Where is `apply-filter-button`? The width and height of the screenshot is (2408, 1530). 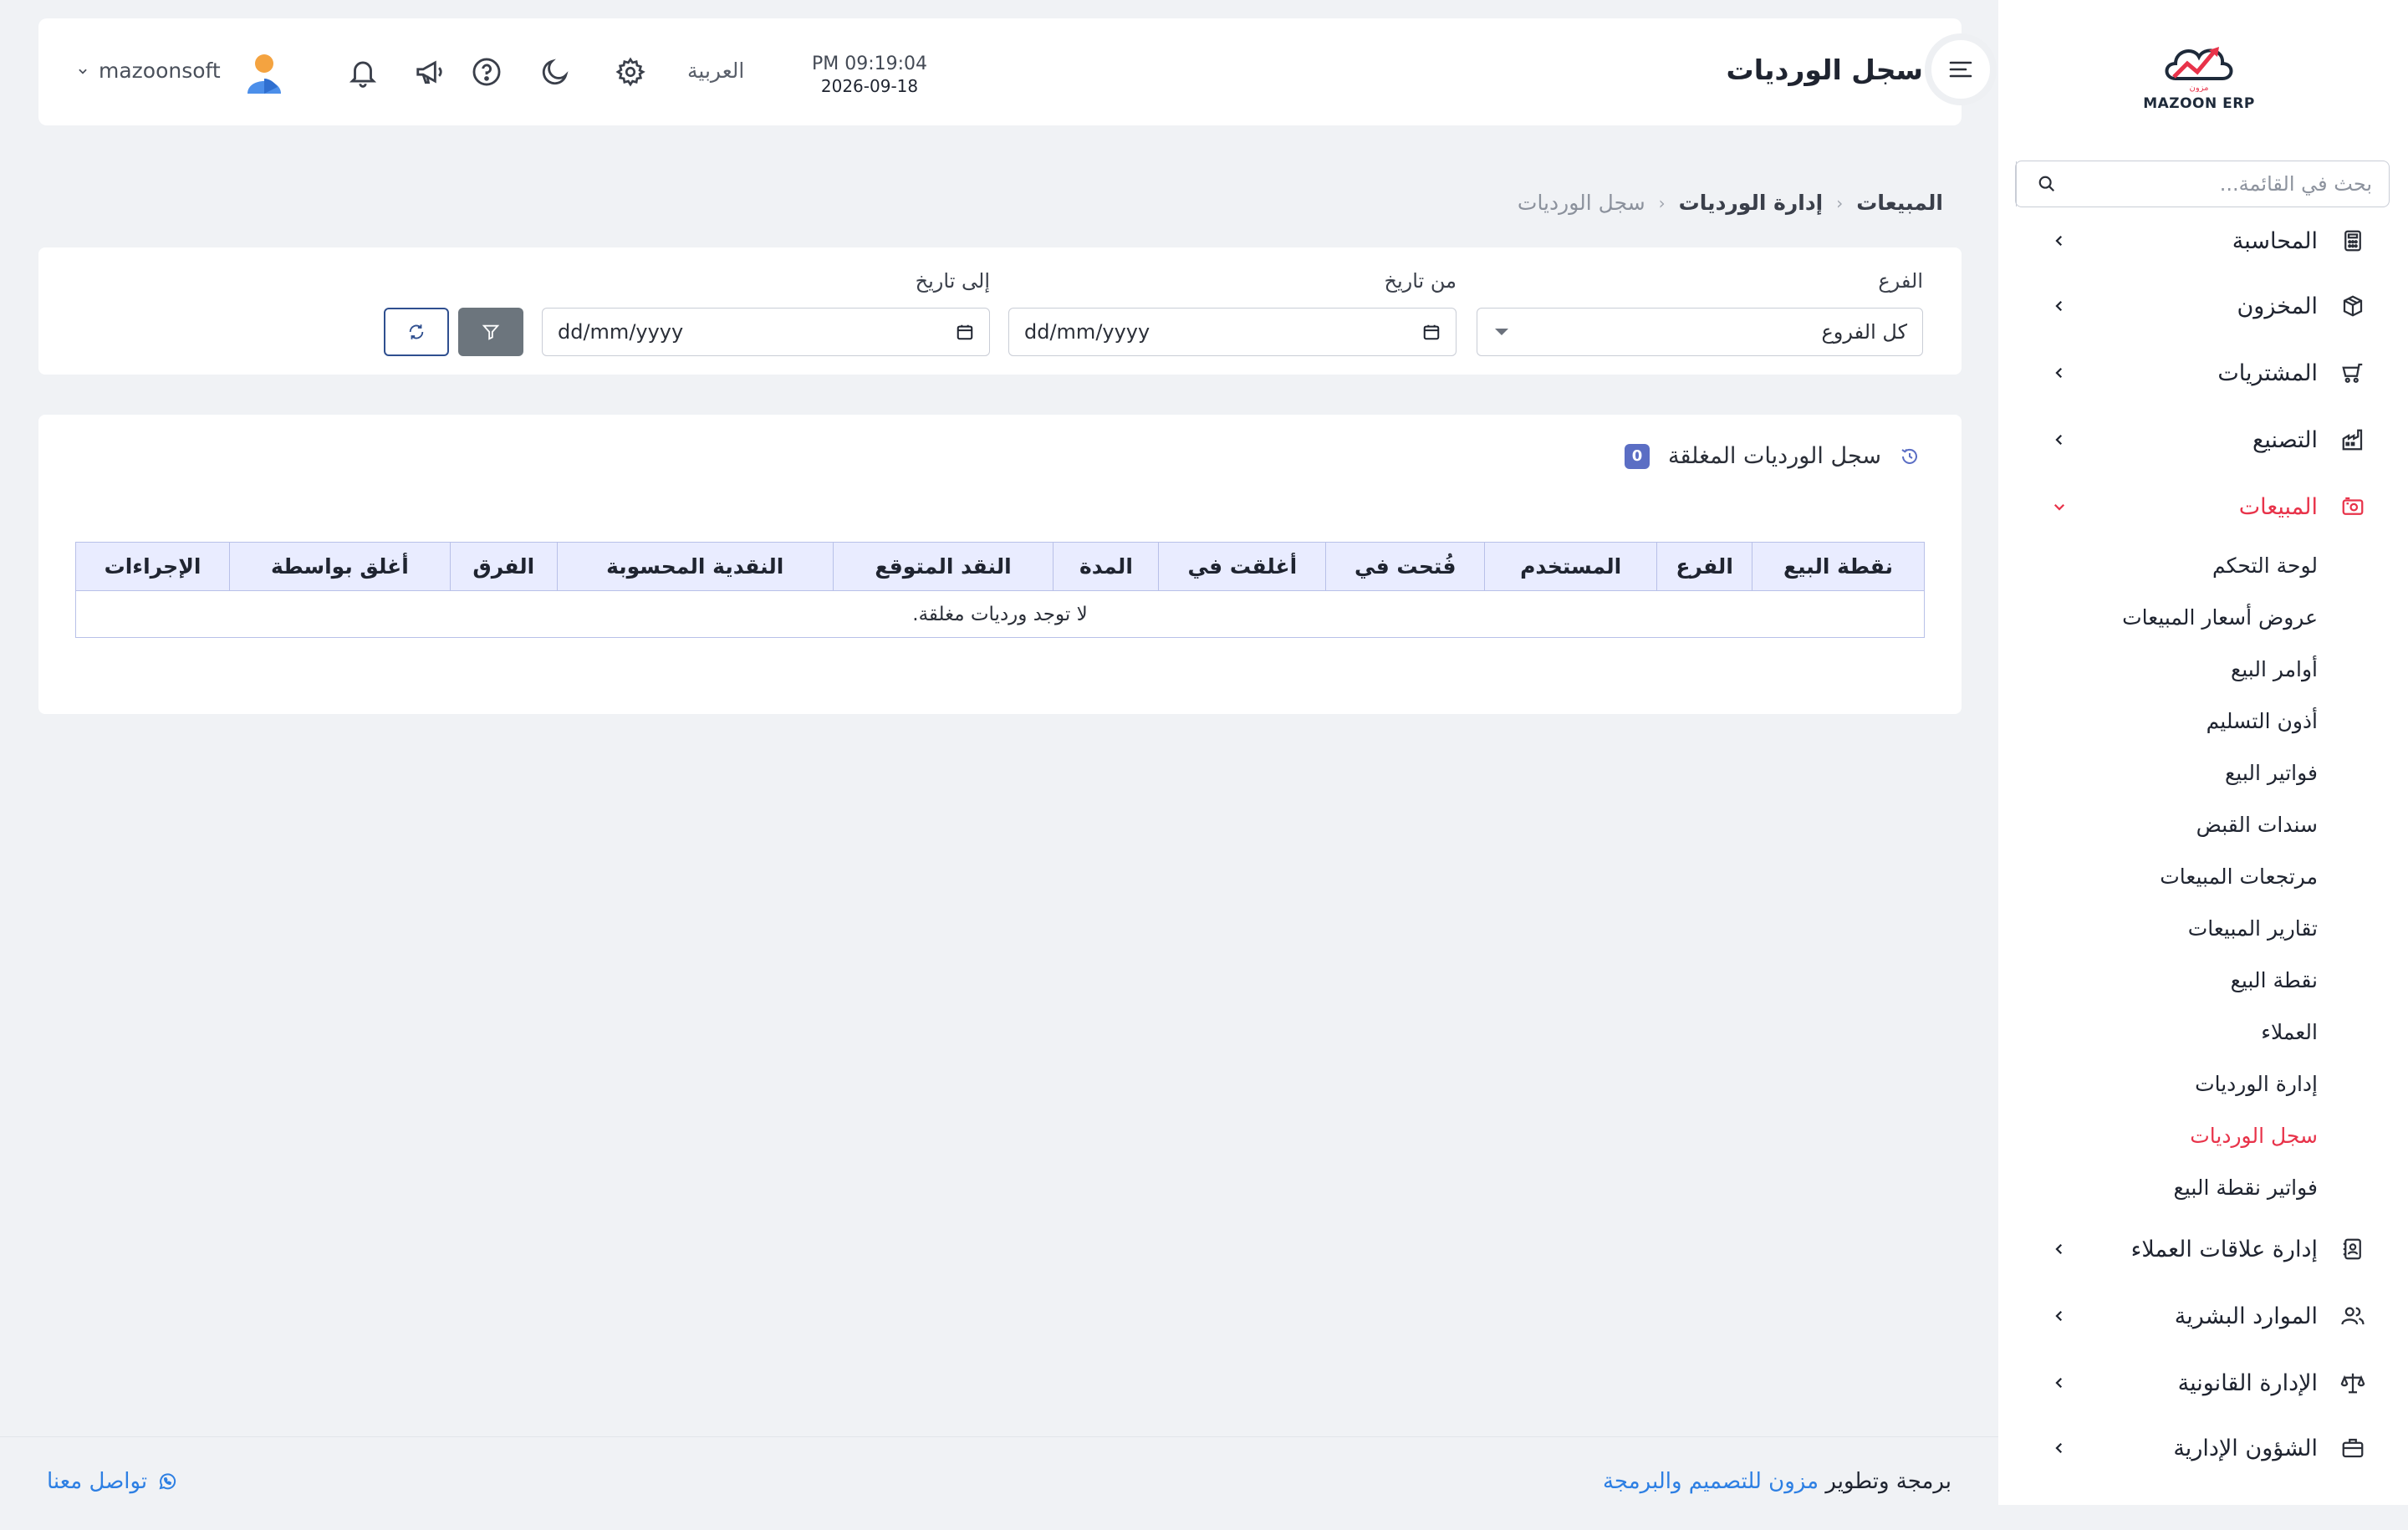 apply-filter-button is located at coordinates (491, 332).